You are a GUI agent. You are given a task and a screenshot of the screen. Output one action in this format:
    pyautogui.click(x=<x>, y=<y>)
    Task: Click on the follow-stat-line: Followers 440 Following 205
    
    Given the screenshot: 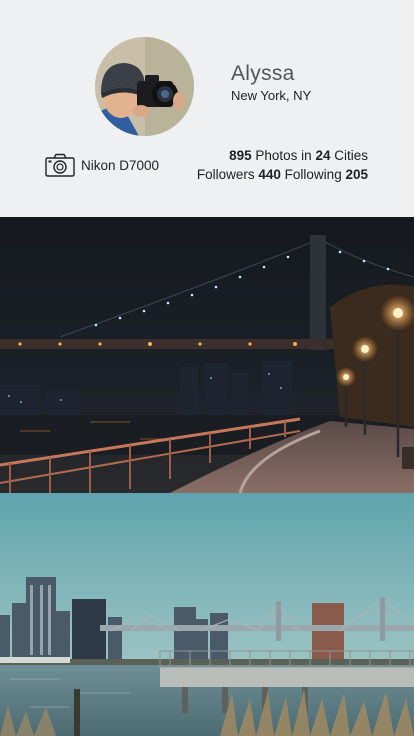 What is the action you would take?
    pyautogui.click(x=282, y=174)
    